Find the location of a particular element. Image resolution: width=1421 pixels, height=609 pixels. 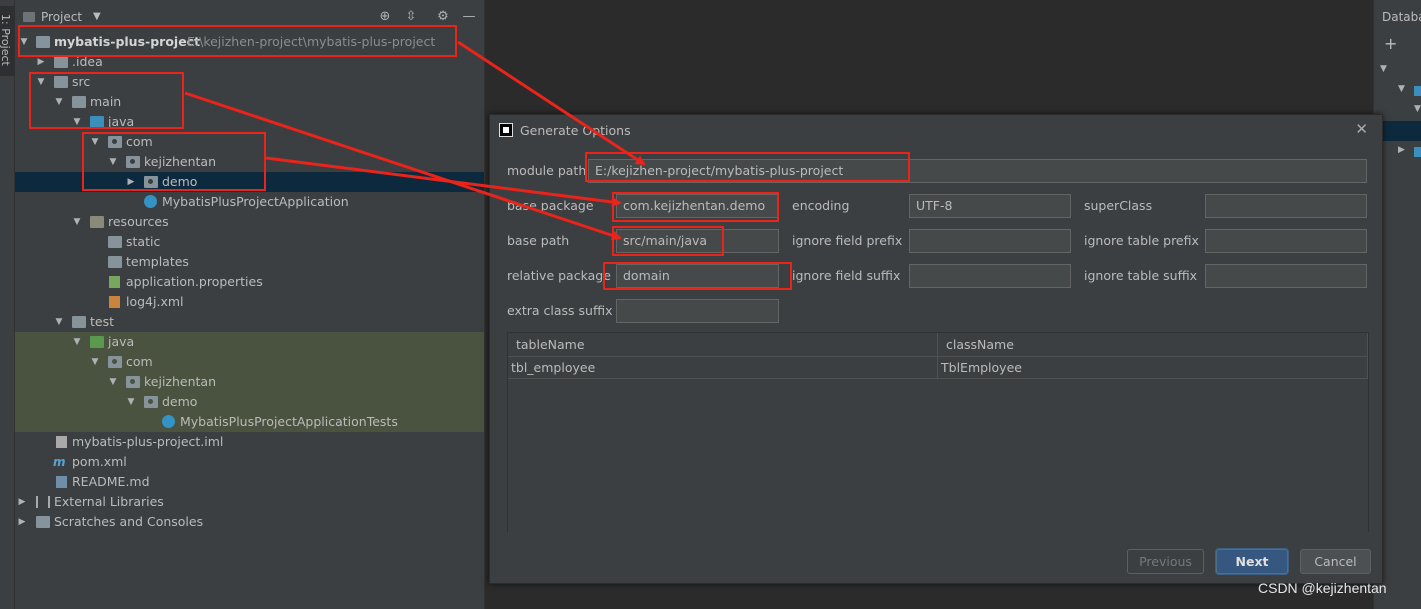

watermark: CSDN @kejizhentan is located at coordinates (1322, 588).